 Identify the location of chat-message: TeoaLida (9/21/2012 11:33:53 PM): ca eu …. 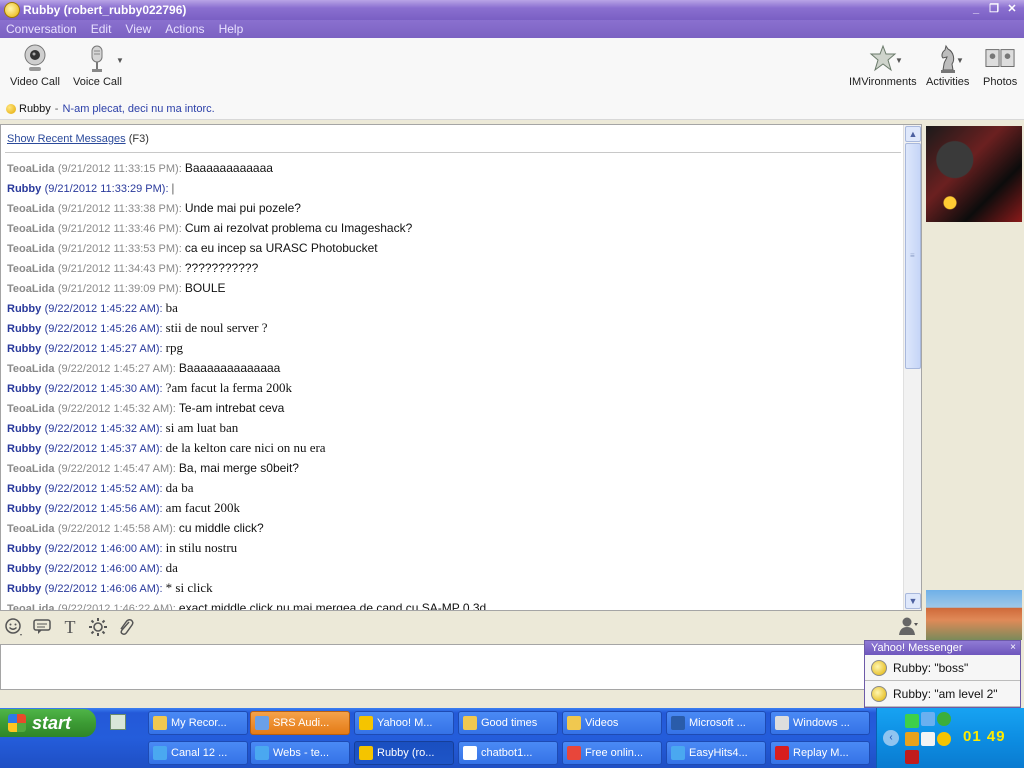
(192, 248).